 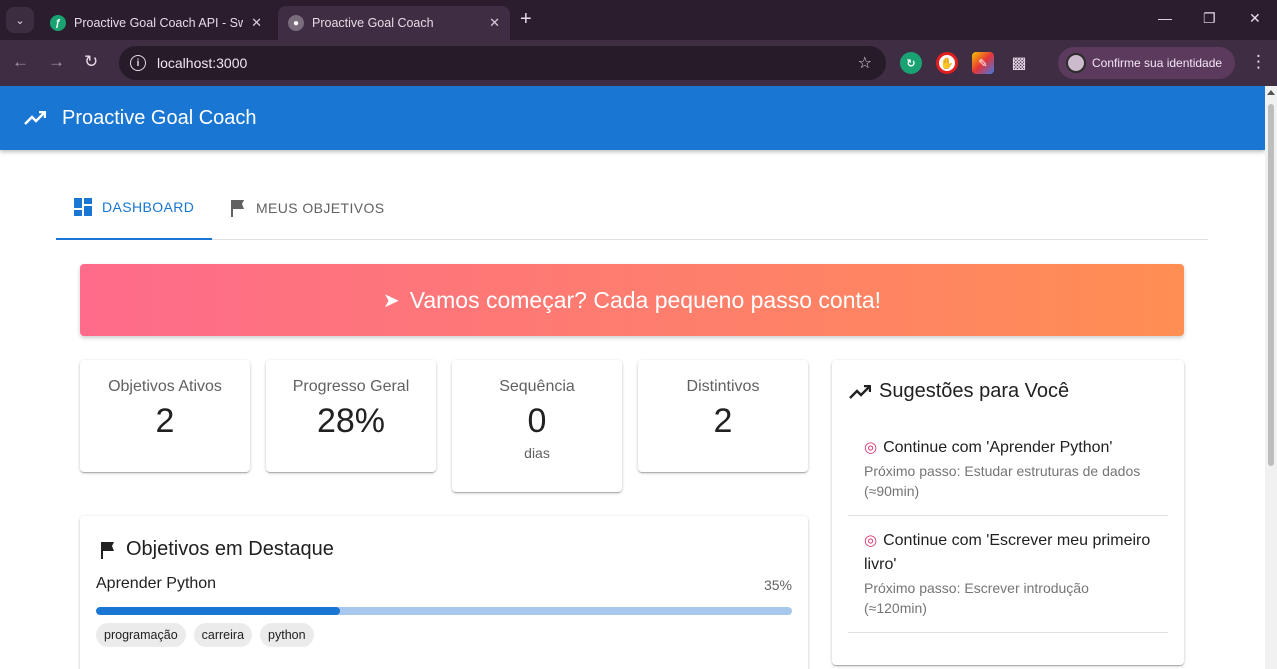 What do you see at coordinates (645, 299) in the screenshot?
I see `banner-text: Vamos começar? Cada pequeno passo conta!` at bounding box center [645, 299].